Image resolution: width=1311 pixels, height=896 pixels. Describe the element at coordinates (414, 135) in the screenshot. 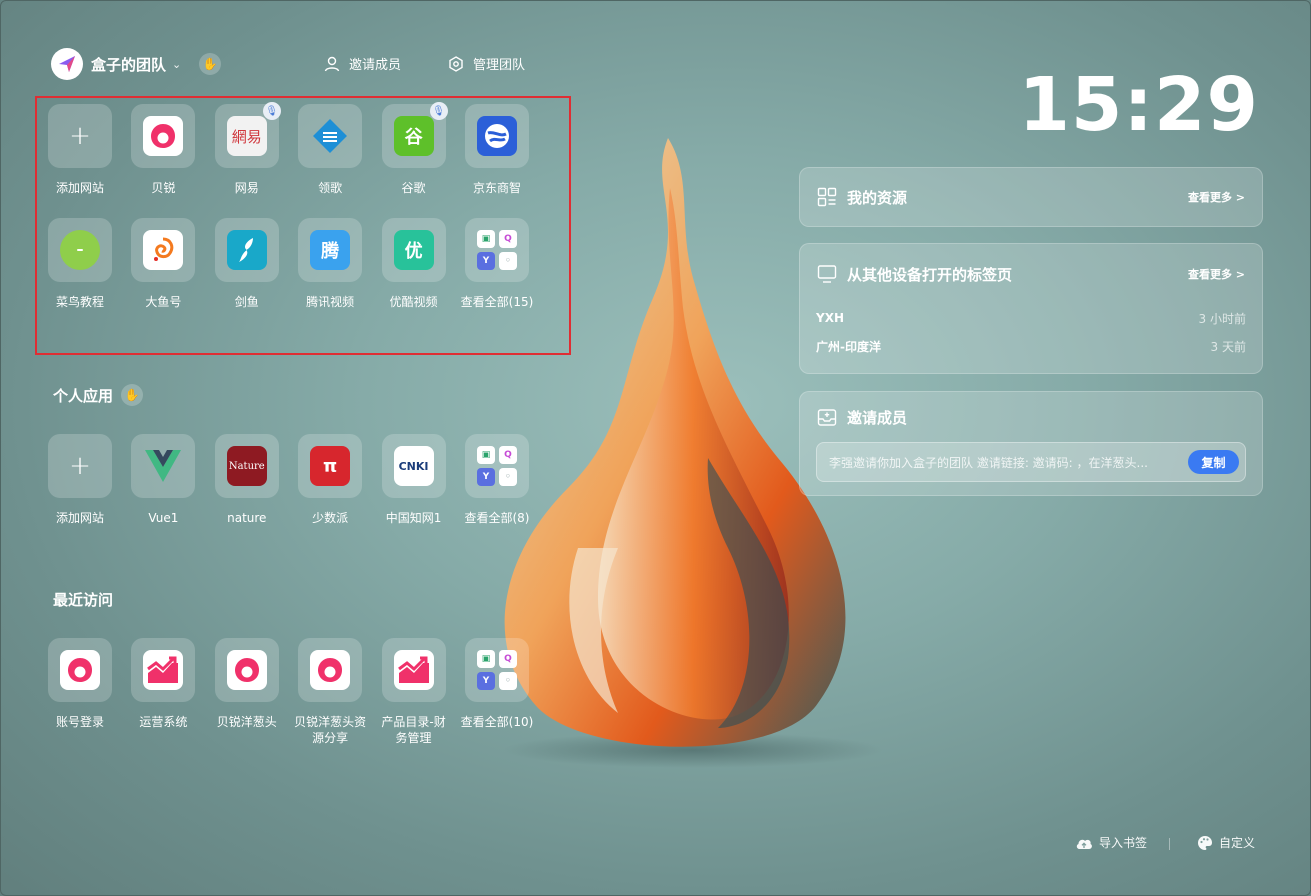

I see `gu-icon: 谷 🎙` at that location.